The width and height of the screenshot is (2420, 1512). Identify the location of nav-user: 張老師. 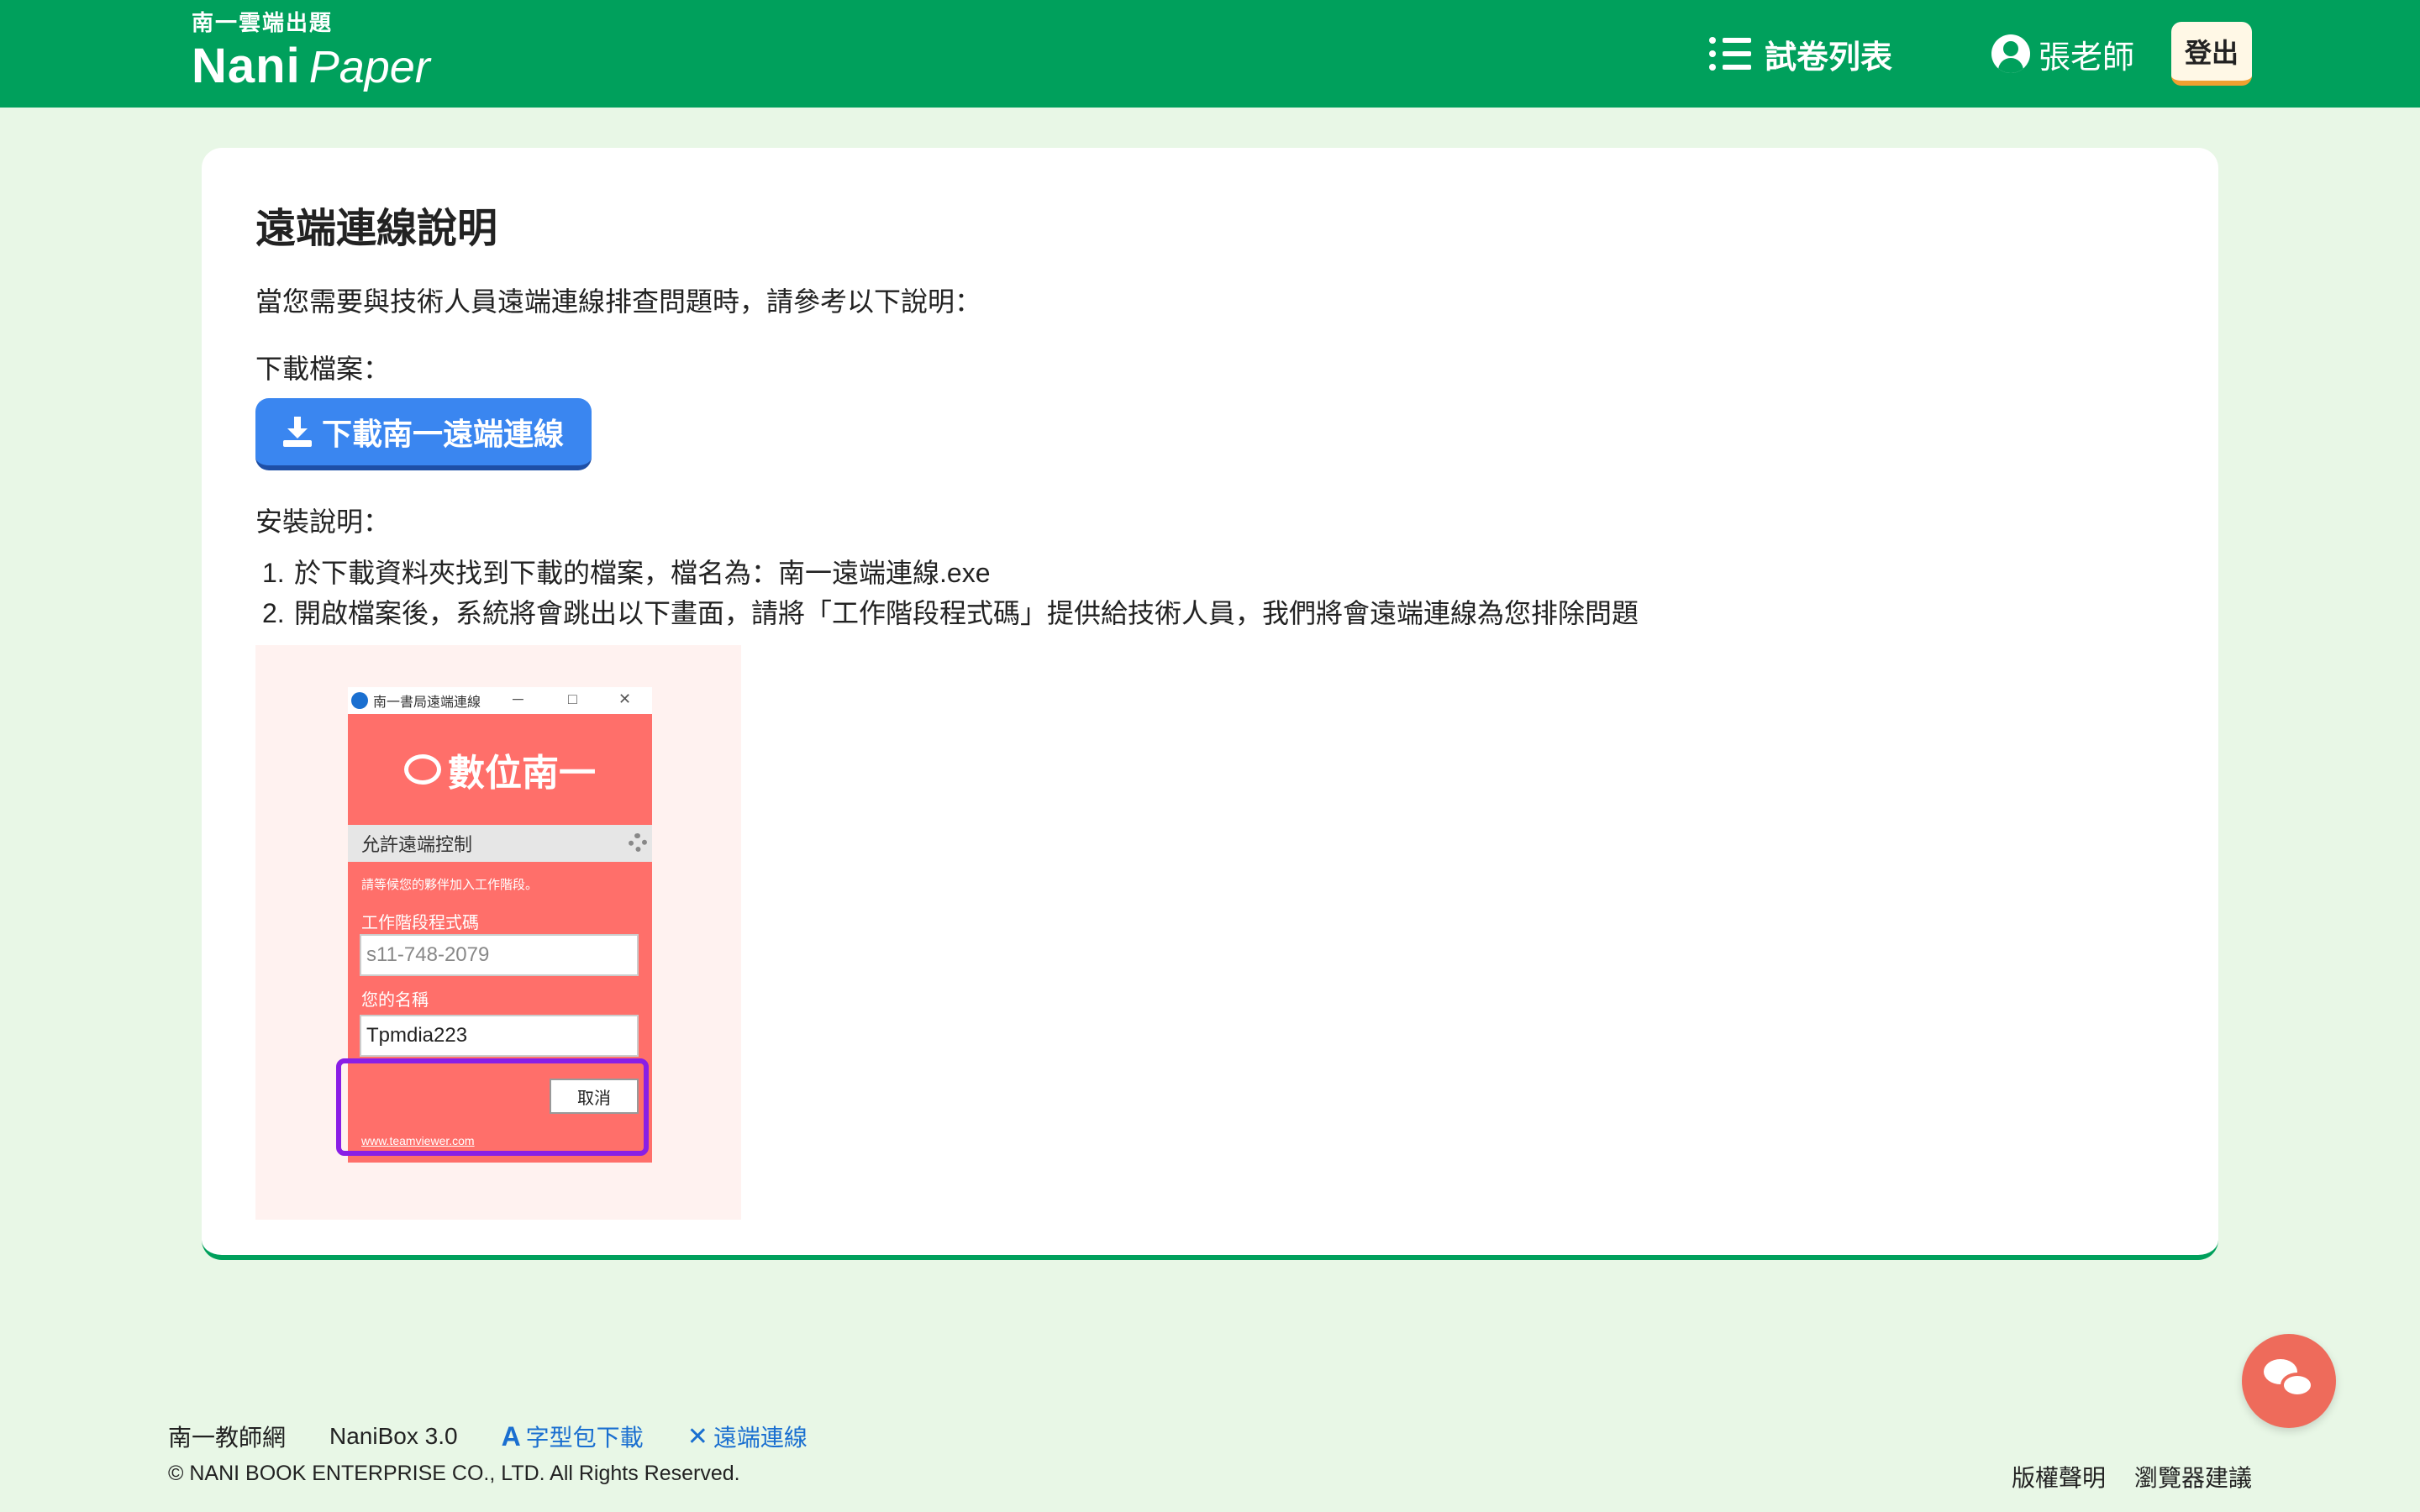
(2062, 53).